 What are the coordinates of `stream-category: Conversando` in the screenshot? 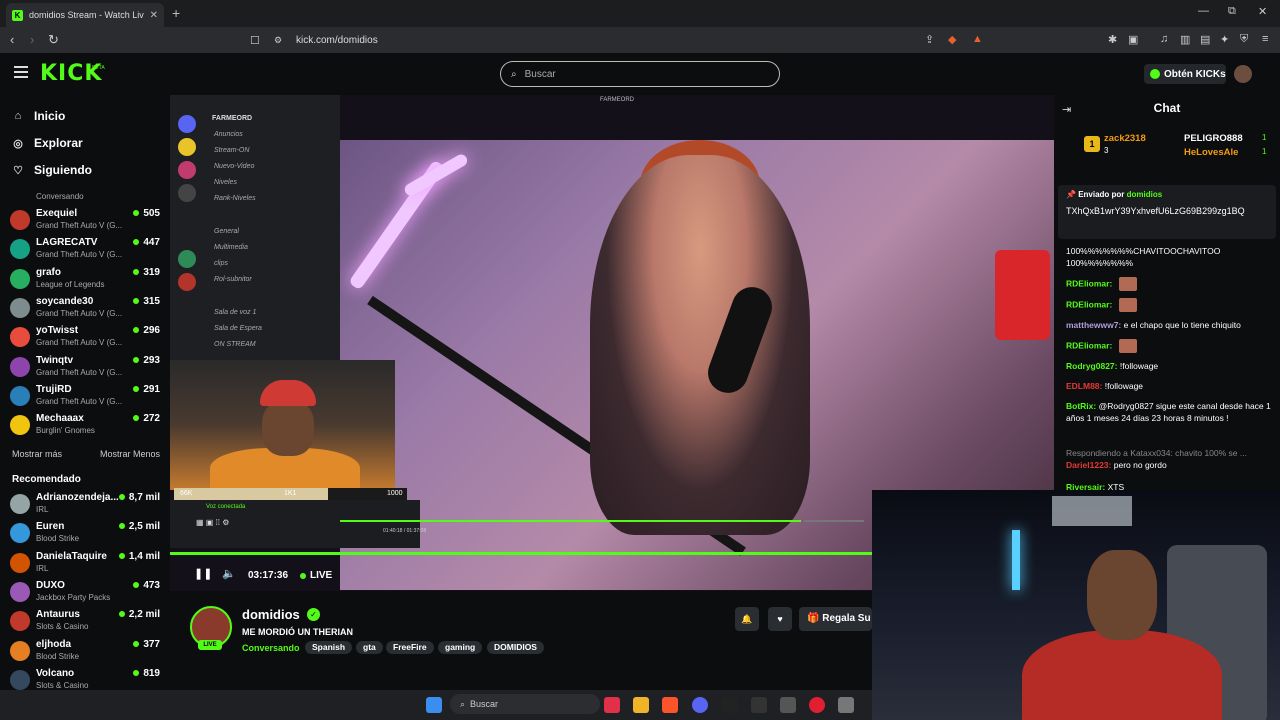 It's located at (271, 648).